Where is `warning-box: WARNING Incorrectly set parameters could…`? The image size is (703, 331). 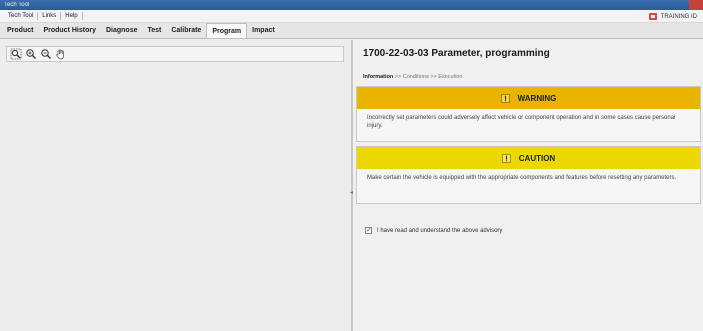 warning-box: WARNING Incorrectly set parameters could… is located at coordinates (528, 114).